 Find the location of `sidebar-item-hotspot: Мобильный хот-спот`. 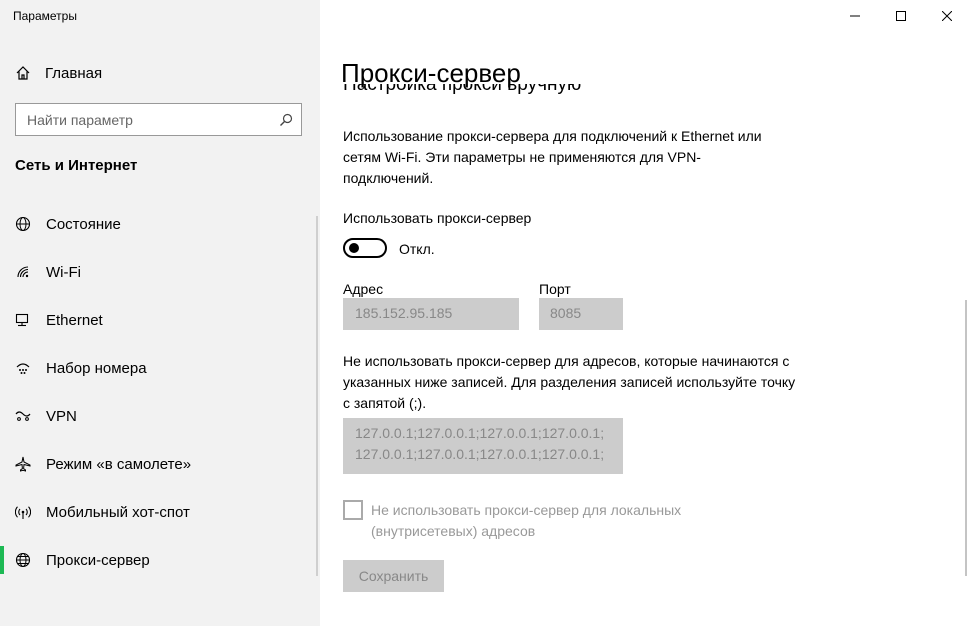

sidebar-item-hotspot: Мобильный хот-спот is located at coordinates (160, 512).